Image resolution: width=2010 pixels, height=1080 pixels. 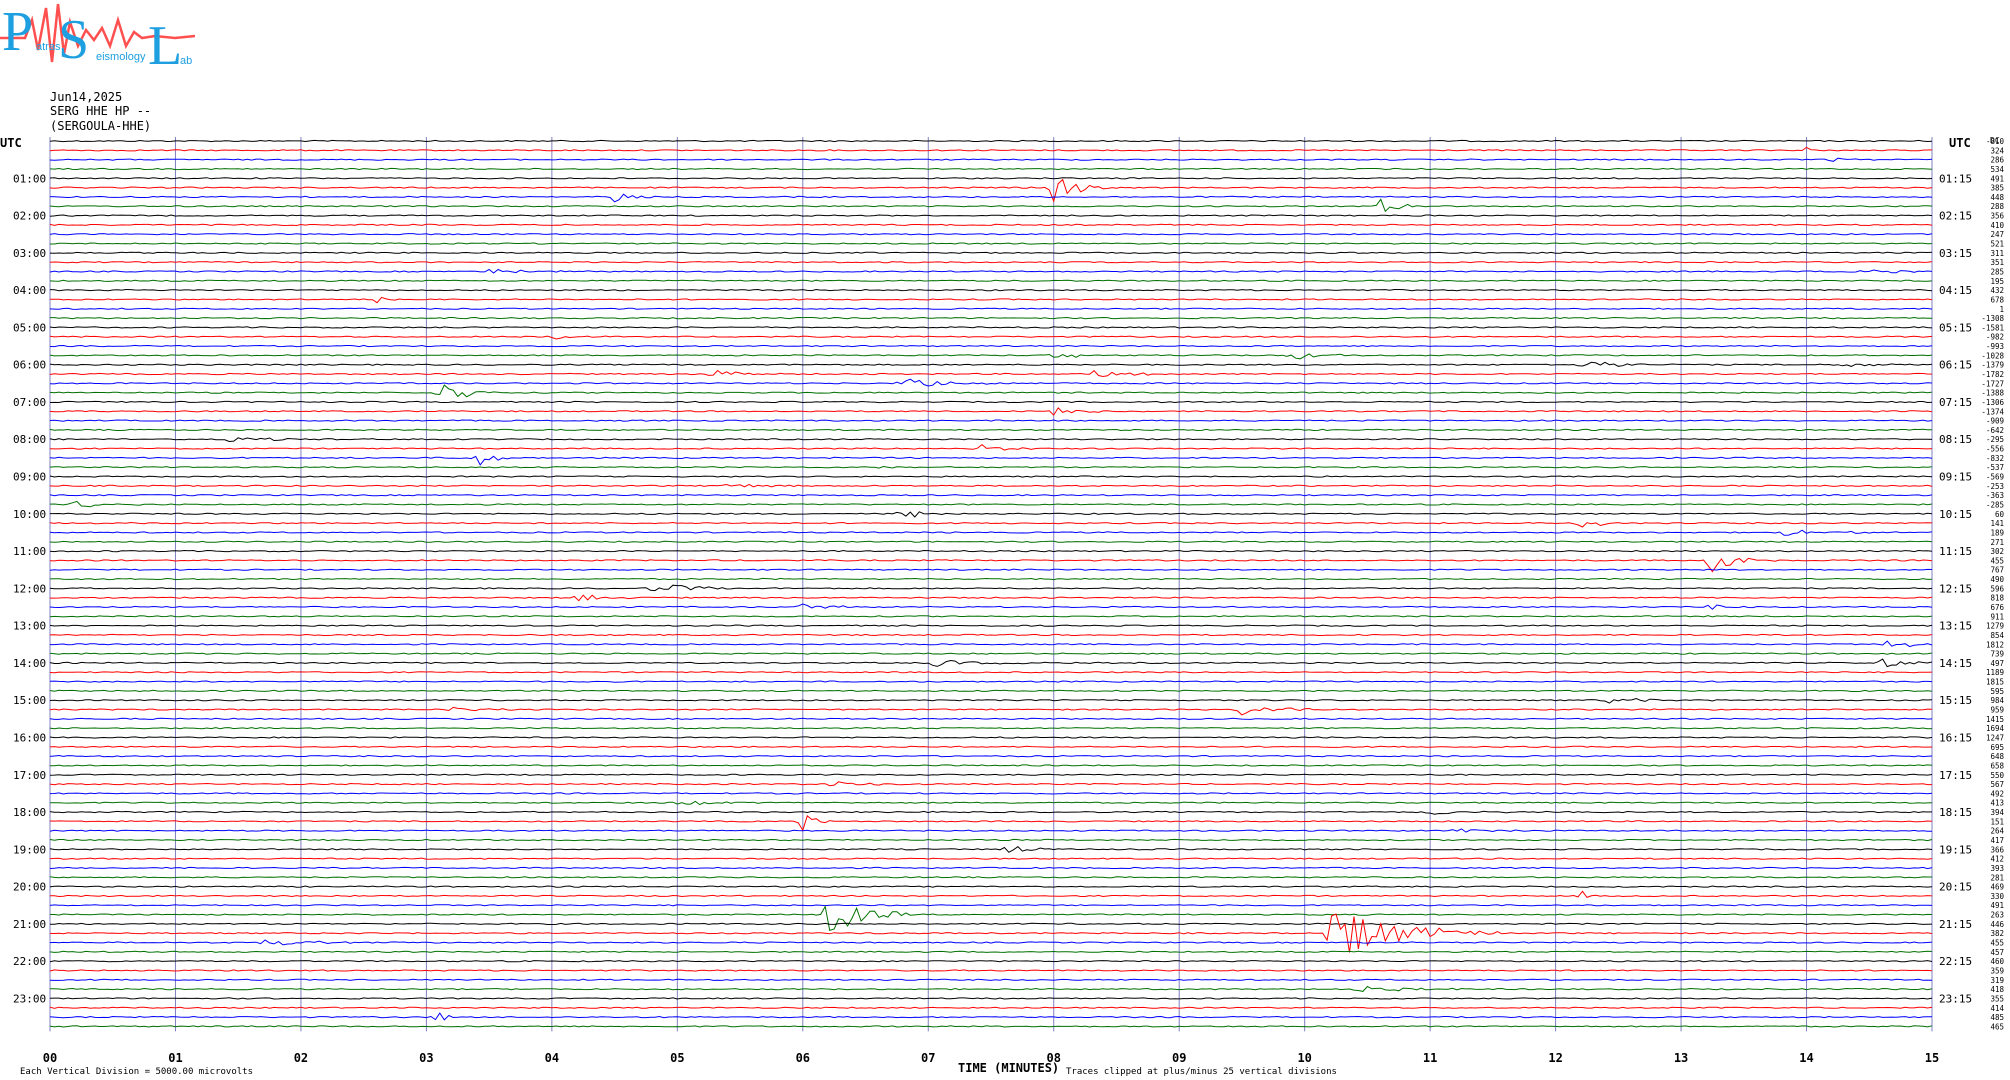 What do you see at coordinates (1997, 598) in the screenshot?
I see `dc-offset-value: 818` at bounding box center [1997, 598].